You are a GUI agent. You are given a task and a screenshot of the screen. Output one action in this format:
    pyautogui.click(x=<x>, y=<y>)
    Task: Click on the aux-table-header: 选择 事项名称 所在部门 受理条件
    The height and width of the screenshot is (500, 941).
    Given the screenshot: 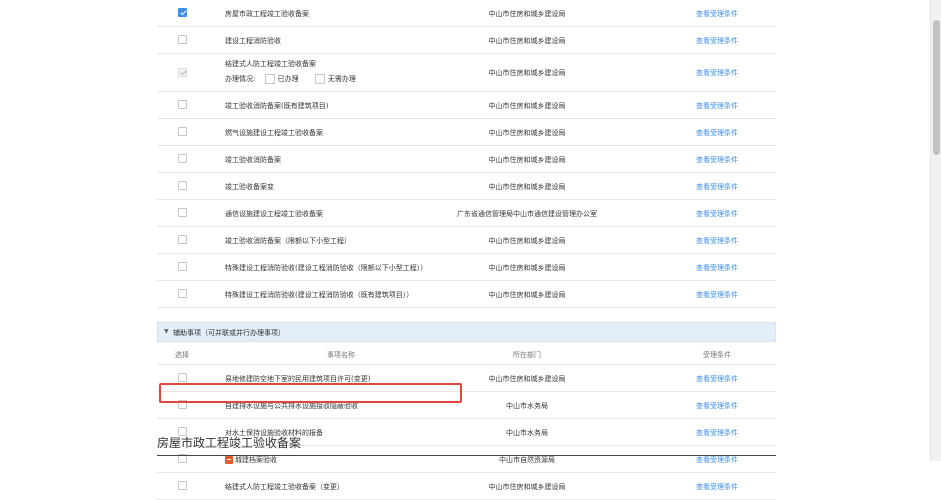 What is the action you would take?
    pyautogui.click(x=466, y=353)
    